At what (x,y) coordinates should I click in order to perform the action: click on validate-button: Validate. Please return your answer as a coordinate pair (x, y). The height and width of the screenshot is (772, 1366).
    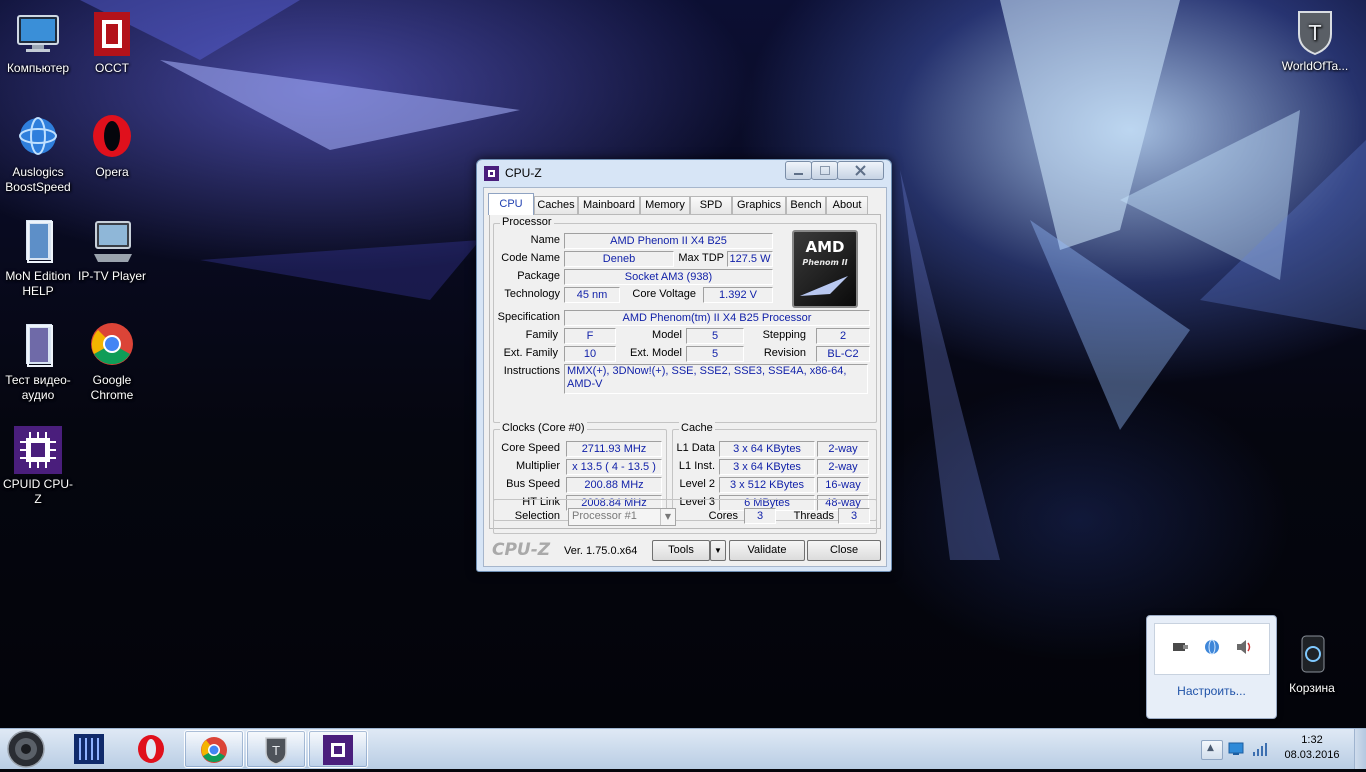
    Looking at the image, I should click on (767, 550).